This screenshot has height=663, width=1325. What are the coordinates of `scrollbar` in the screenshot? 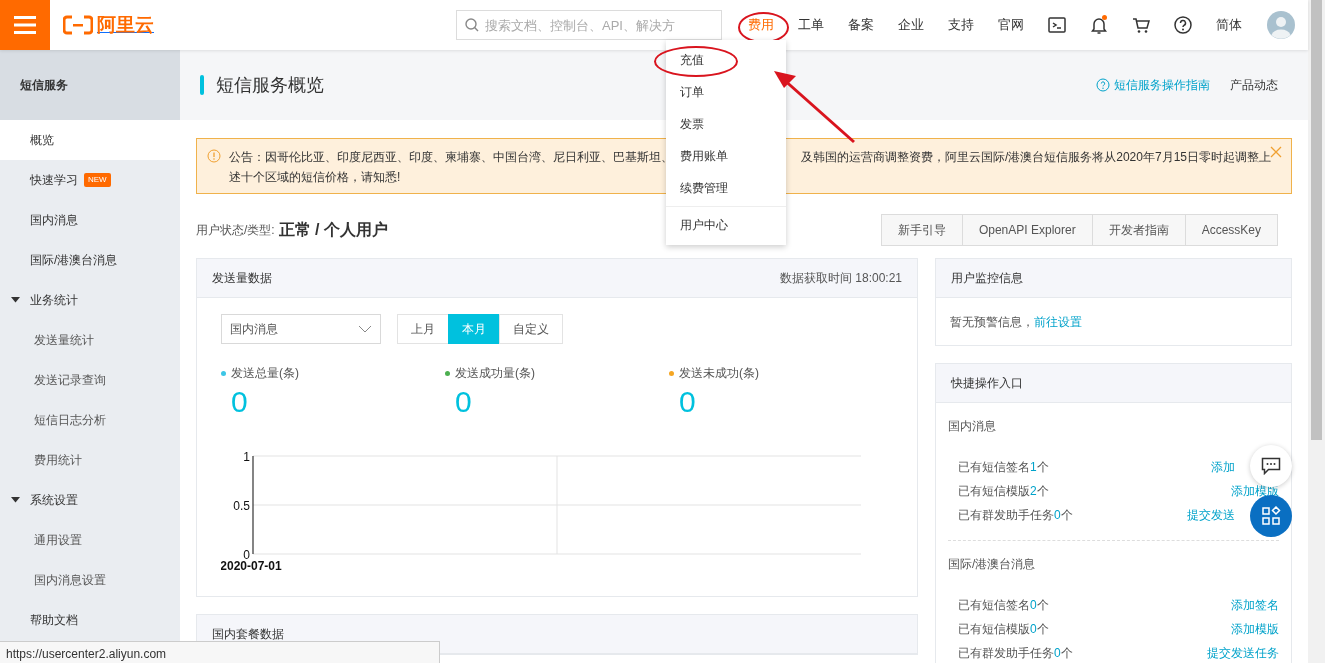 It's located at (1316, 331).